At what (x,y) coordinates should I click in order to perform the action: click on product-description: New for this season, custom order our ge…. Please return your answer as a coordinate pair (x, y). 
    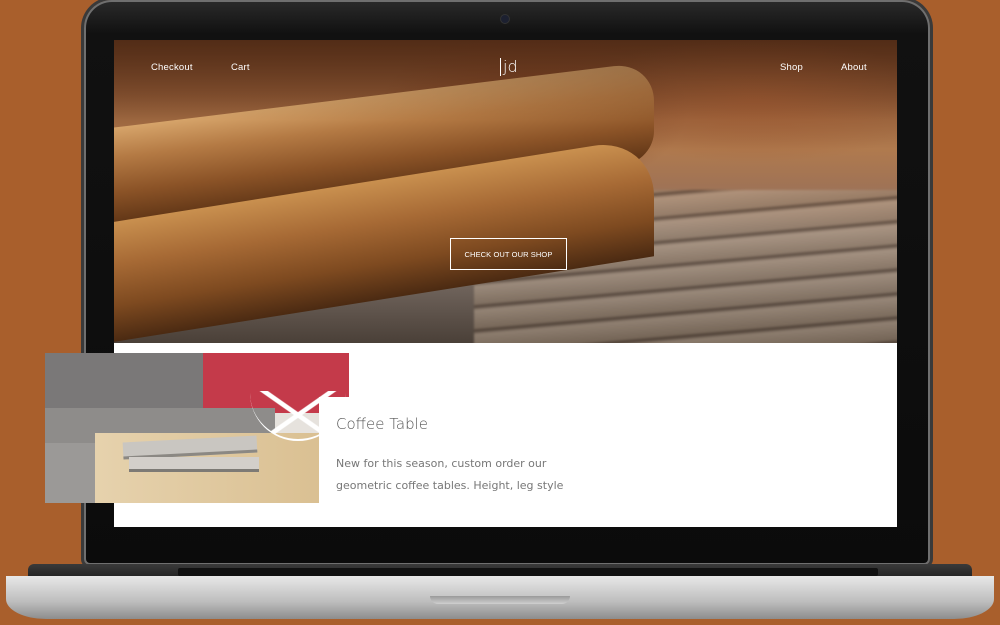
    Looking at the image, I should click on (450, 474).